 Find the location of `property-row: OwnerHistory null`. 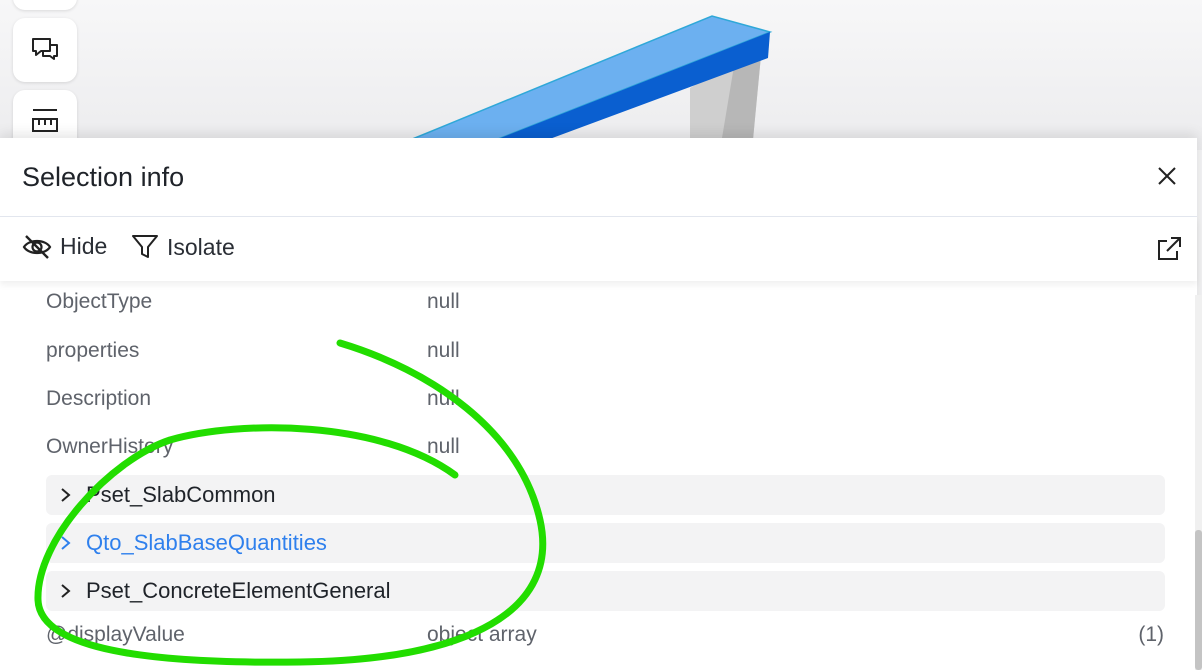

property-row: OwnerHistory null is located at coordinates (606, 448).